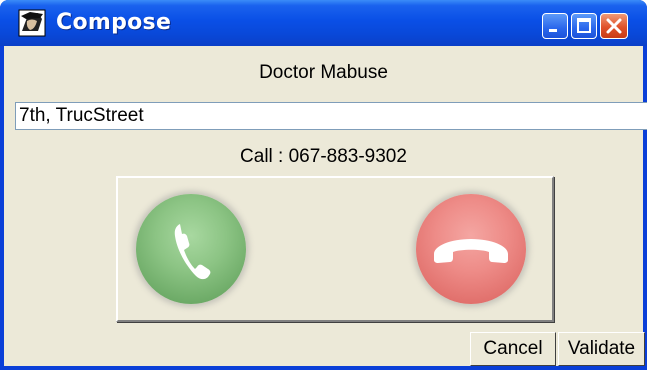 The height and width of the screenshot is (378, 647). Describe the element at coordinates (114, 22) in the screenshot. I see `window-title: Compose` at that location.